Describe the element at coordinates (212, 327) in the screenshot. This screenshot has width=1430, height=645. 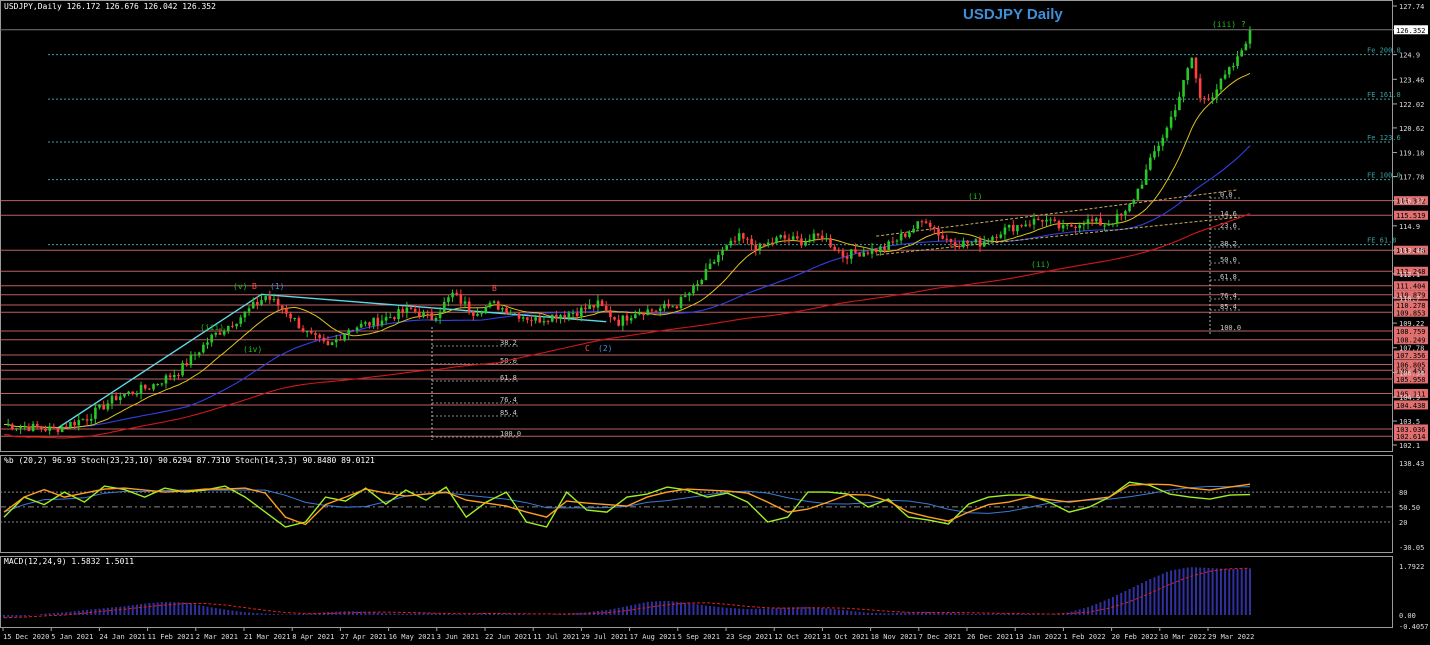
I see `wave-label: (iii)` at that location.